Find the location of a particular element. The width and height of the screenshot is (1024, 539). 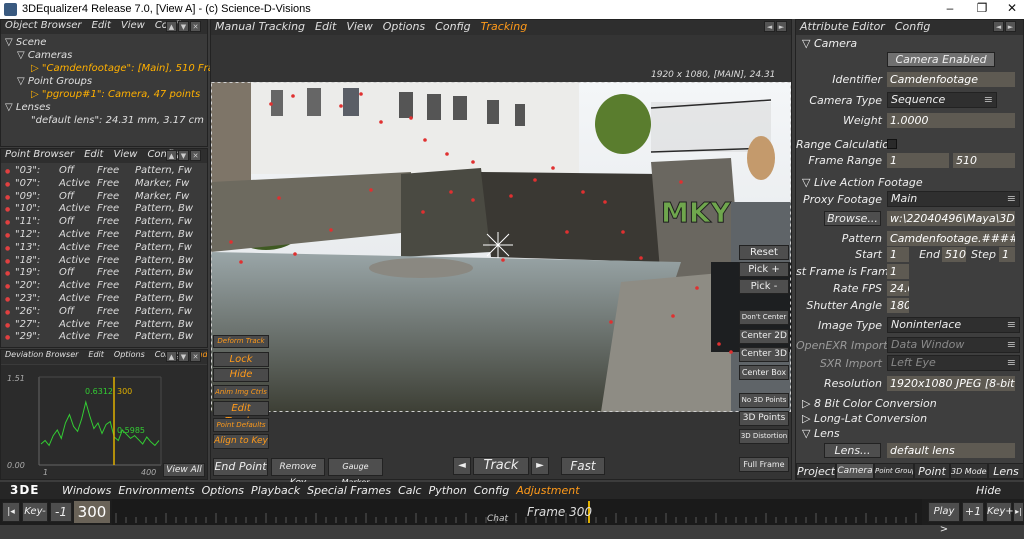

step-back-button: -1 is located at coordinates (61, 512).